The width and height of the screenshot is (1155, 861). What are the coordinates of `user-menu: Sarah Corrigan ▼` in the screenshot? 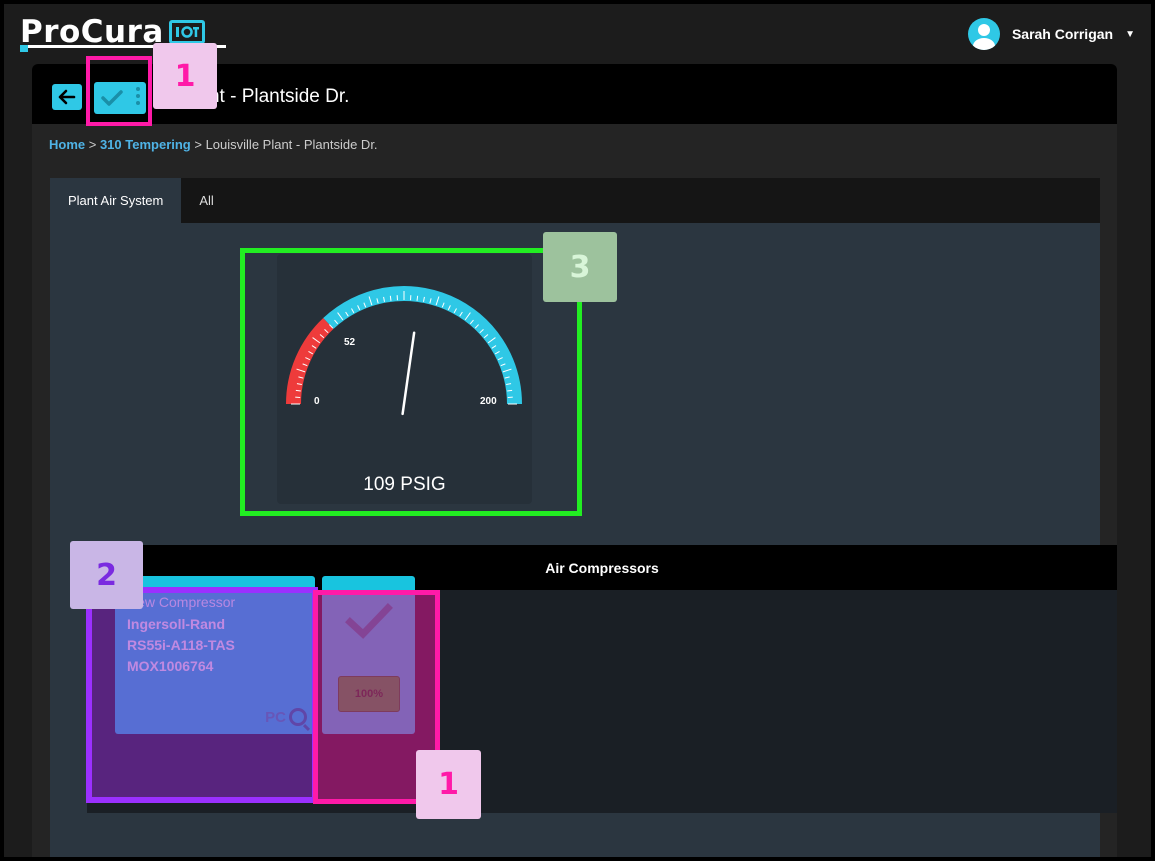 It's located at (1051, 34).